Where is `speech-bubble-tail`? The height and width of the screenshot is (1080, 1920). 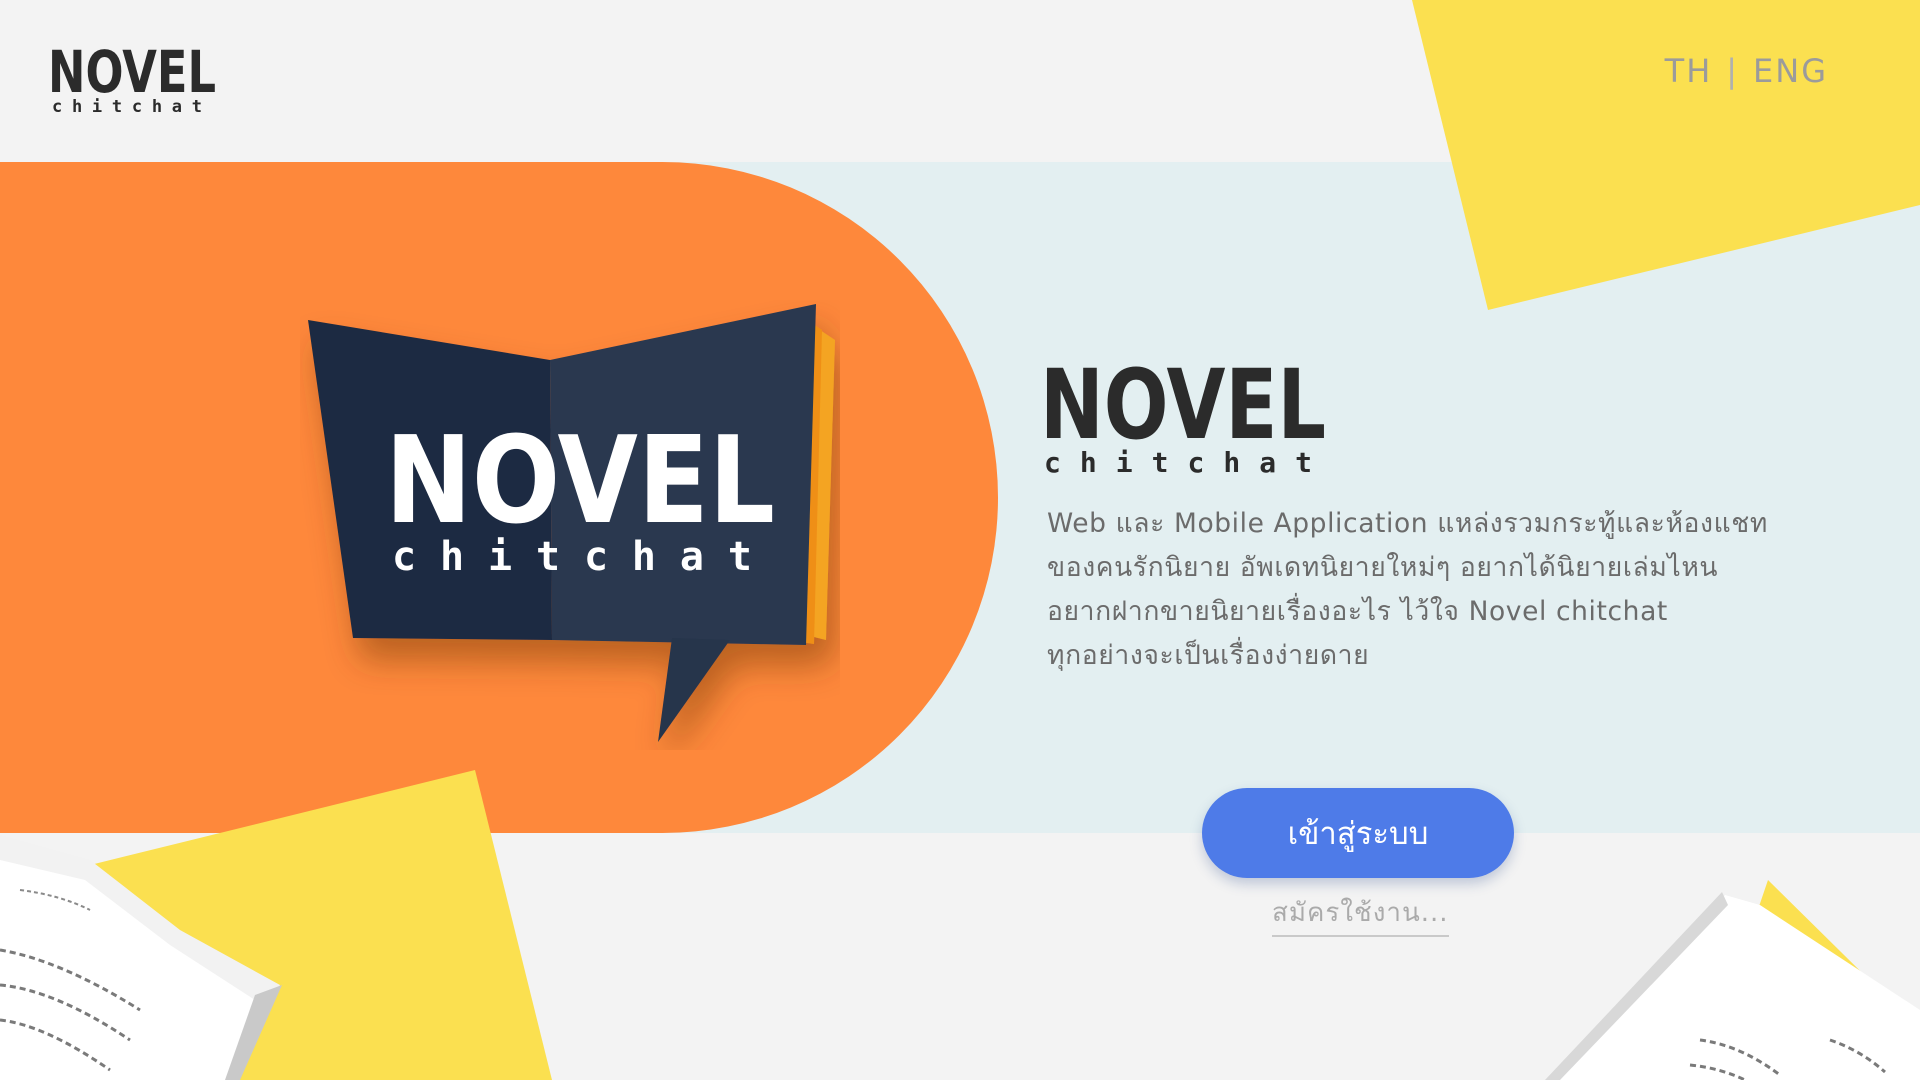 speech-bubble-tail is located at coordinates (694, 690).